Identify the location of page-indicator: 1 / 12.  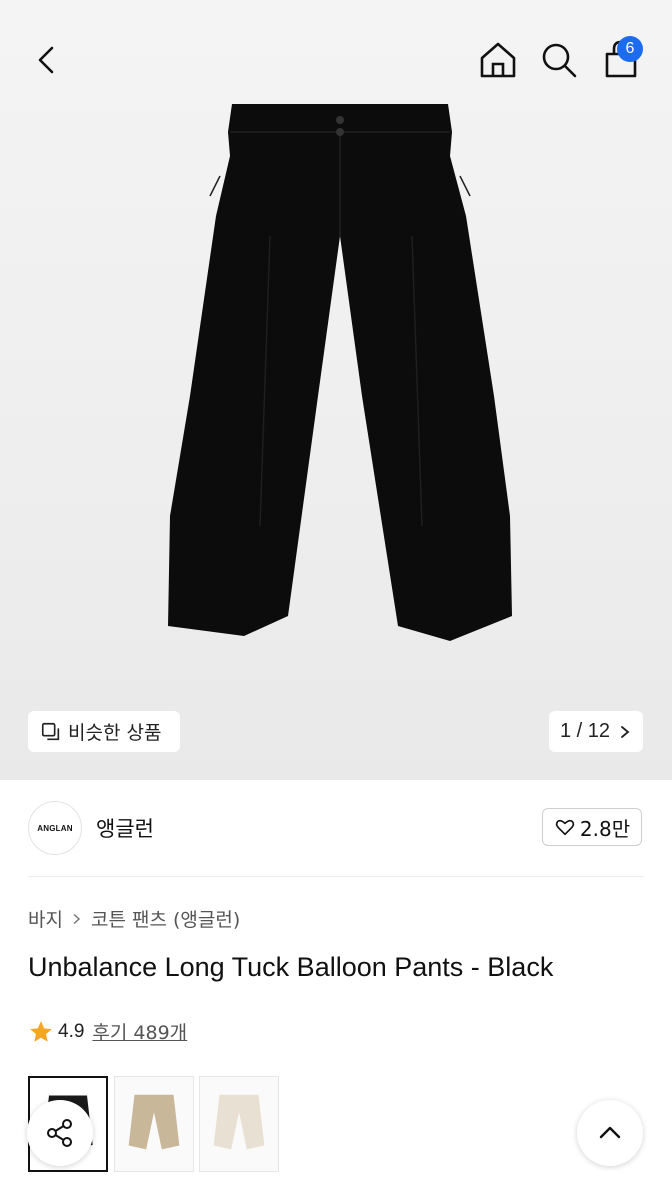
(585, 731).